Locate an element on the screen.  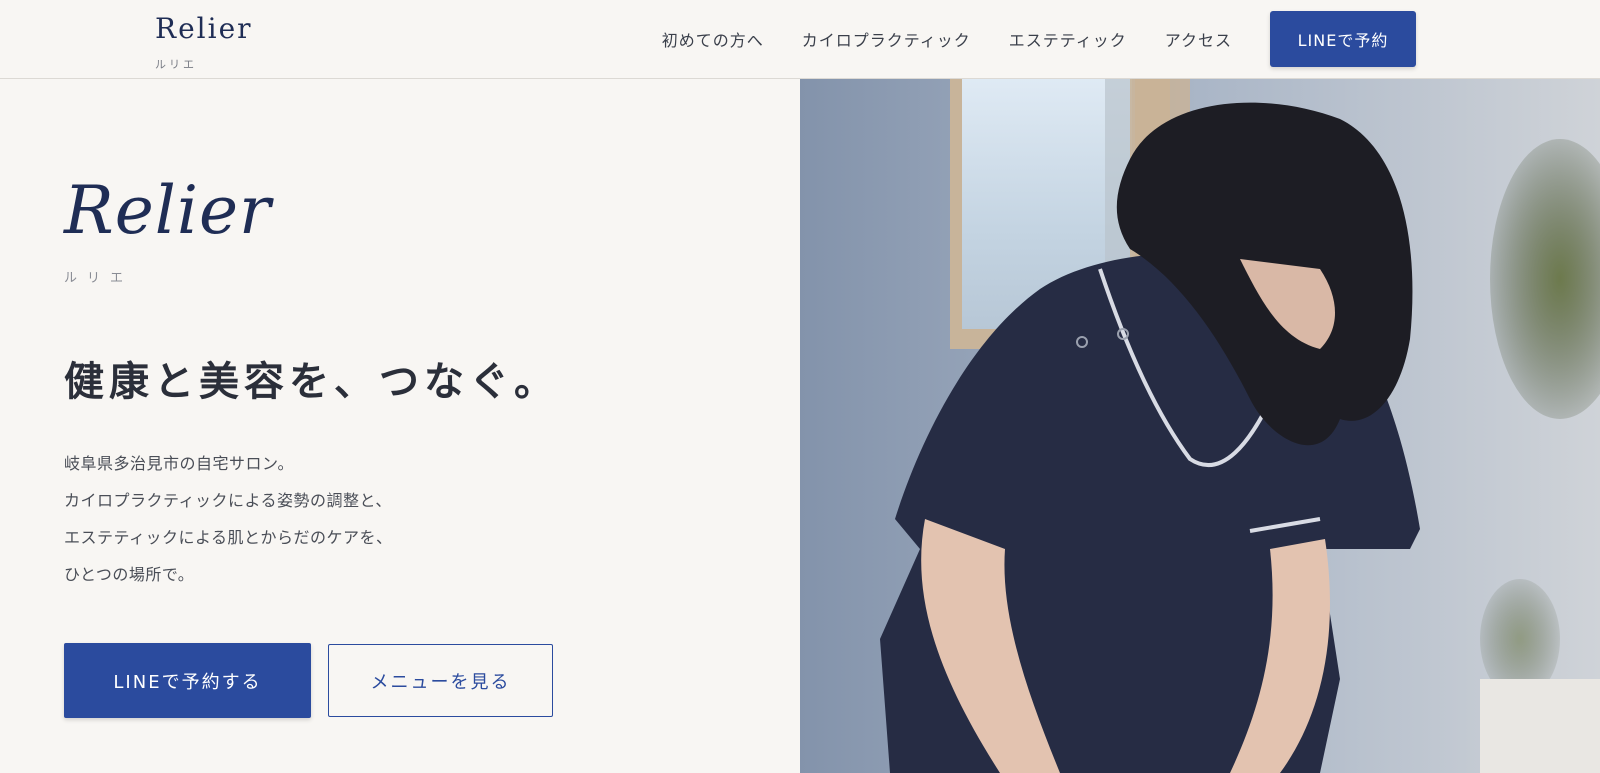
hero-description-line: エステティックによる肌とからだのケアを、 is located at coordinates (228, 537).